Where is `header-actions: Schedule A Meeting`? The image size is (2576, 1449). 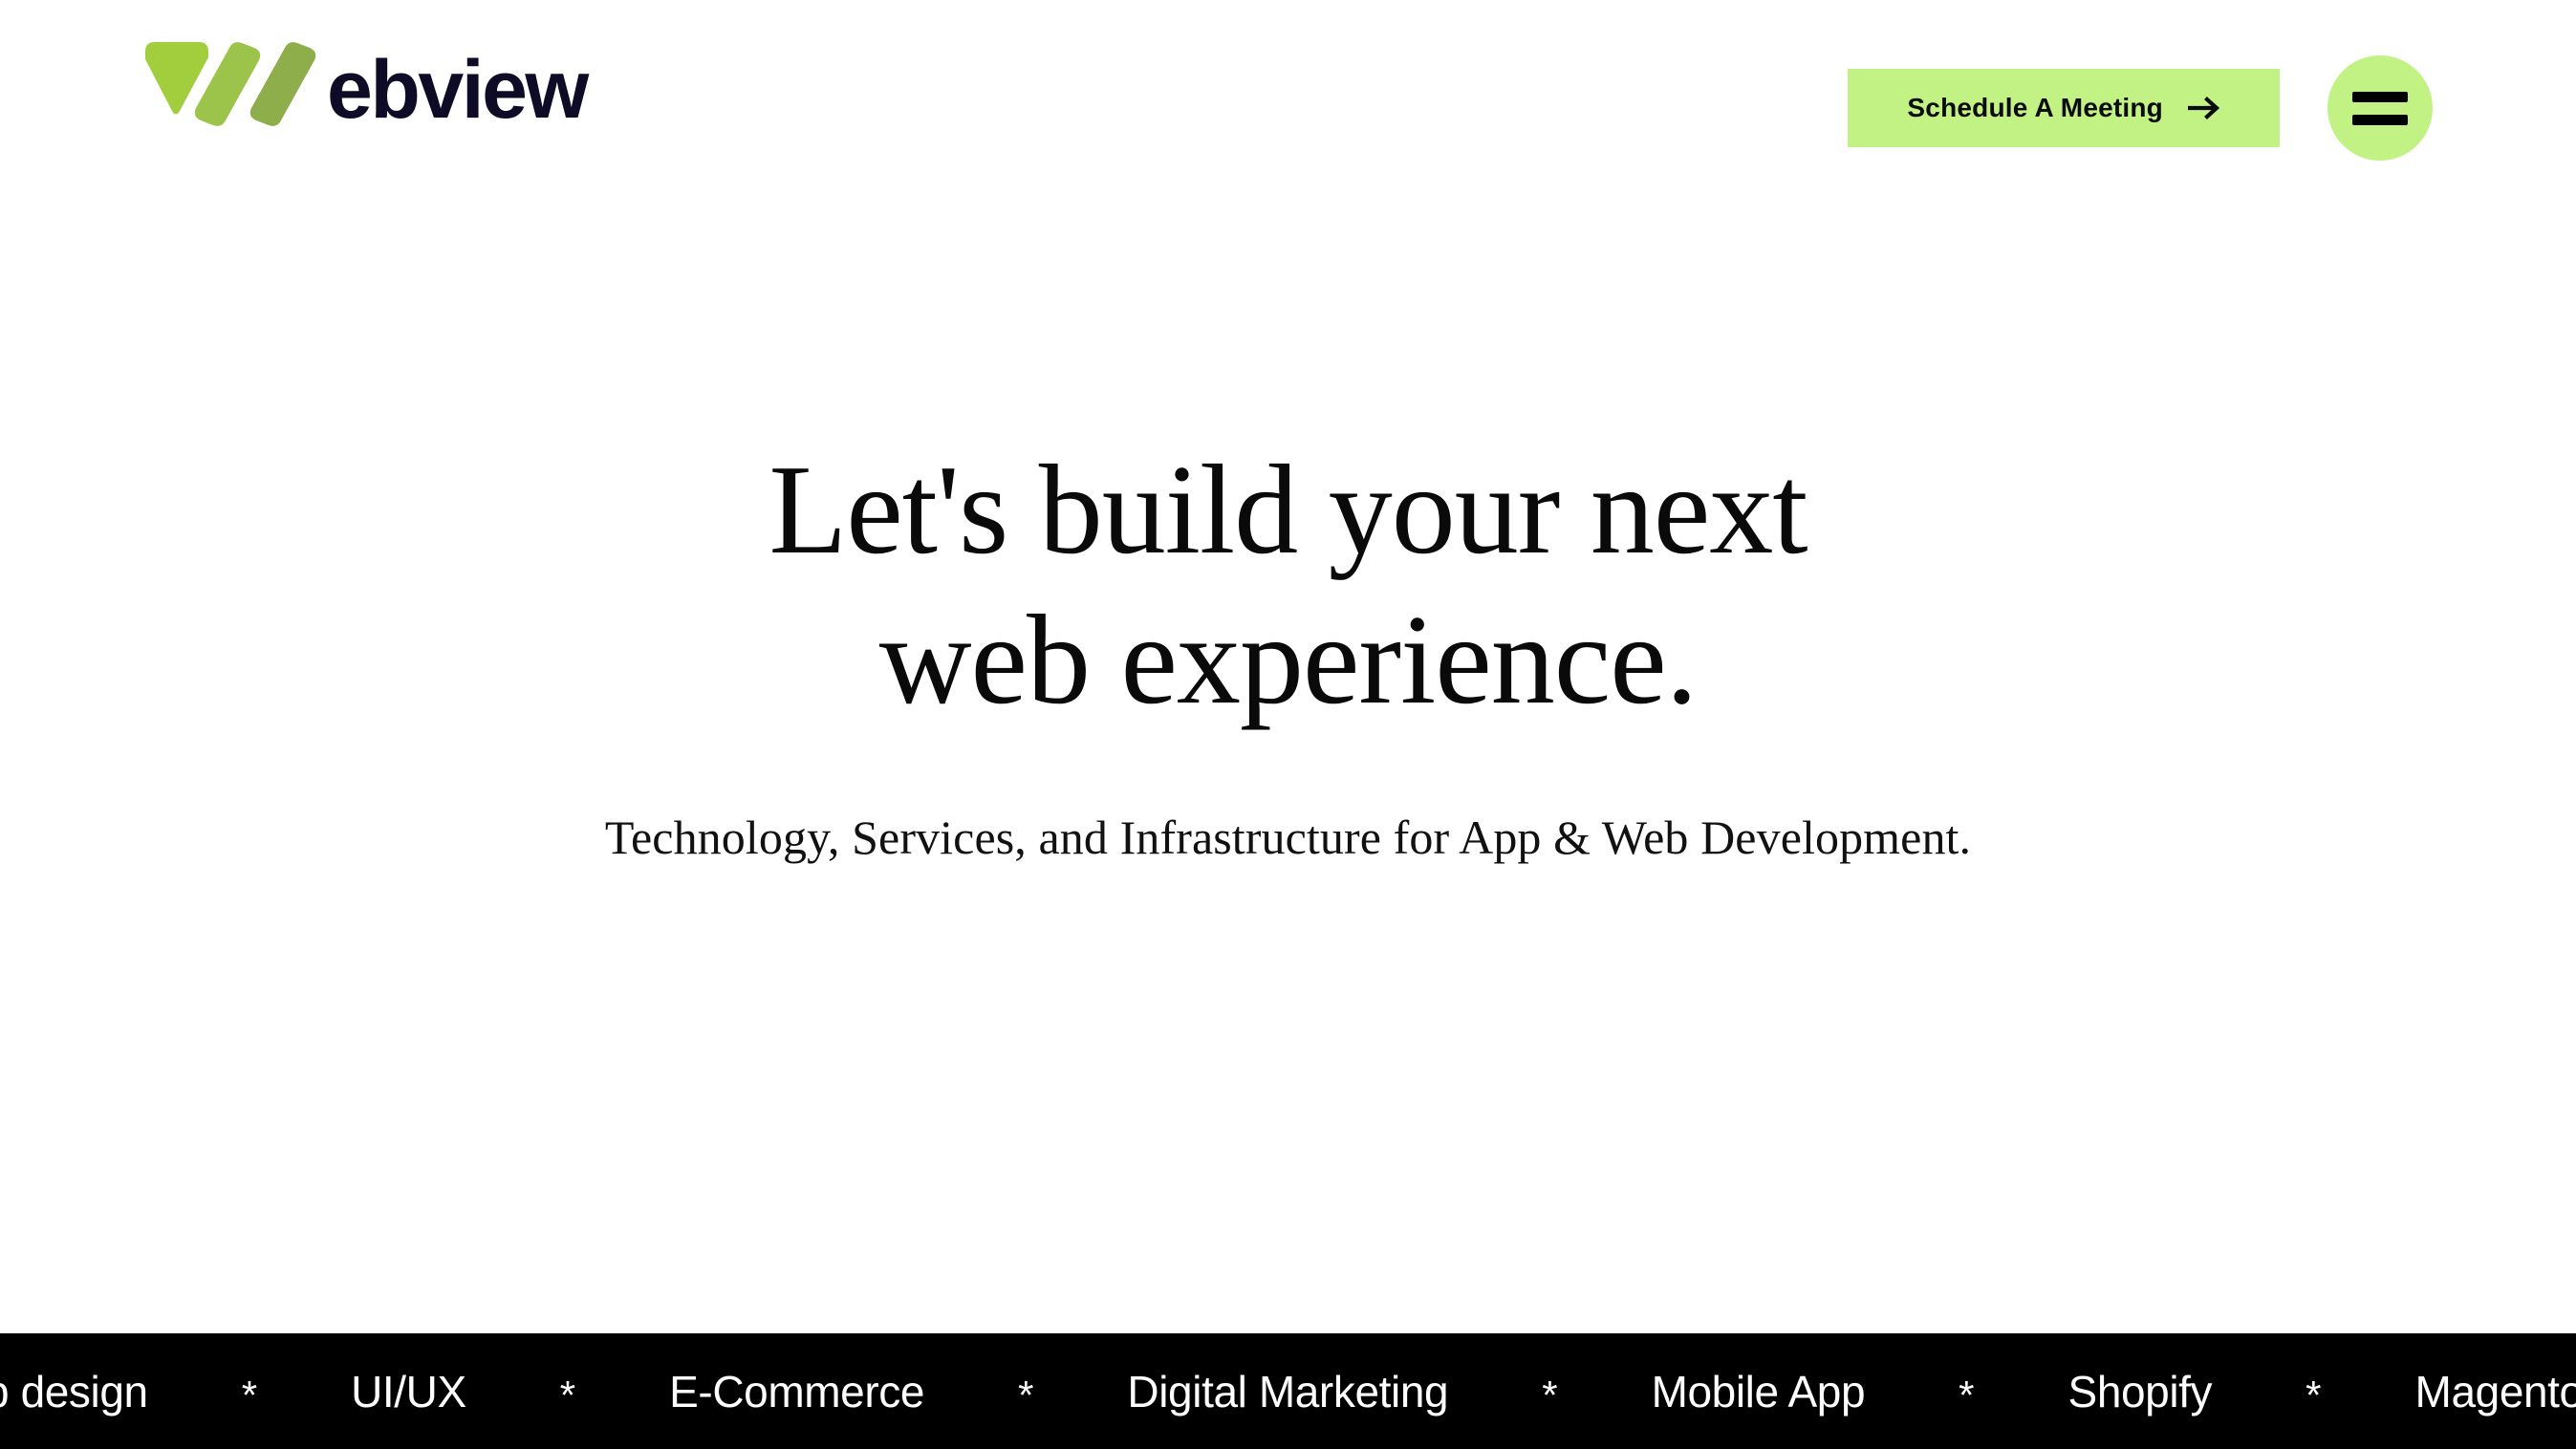
header-actions: Schedule A Meeting is located at coordinates (2140, 108).